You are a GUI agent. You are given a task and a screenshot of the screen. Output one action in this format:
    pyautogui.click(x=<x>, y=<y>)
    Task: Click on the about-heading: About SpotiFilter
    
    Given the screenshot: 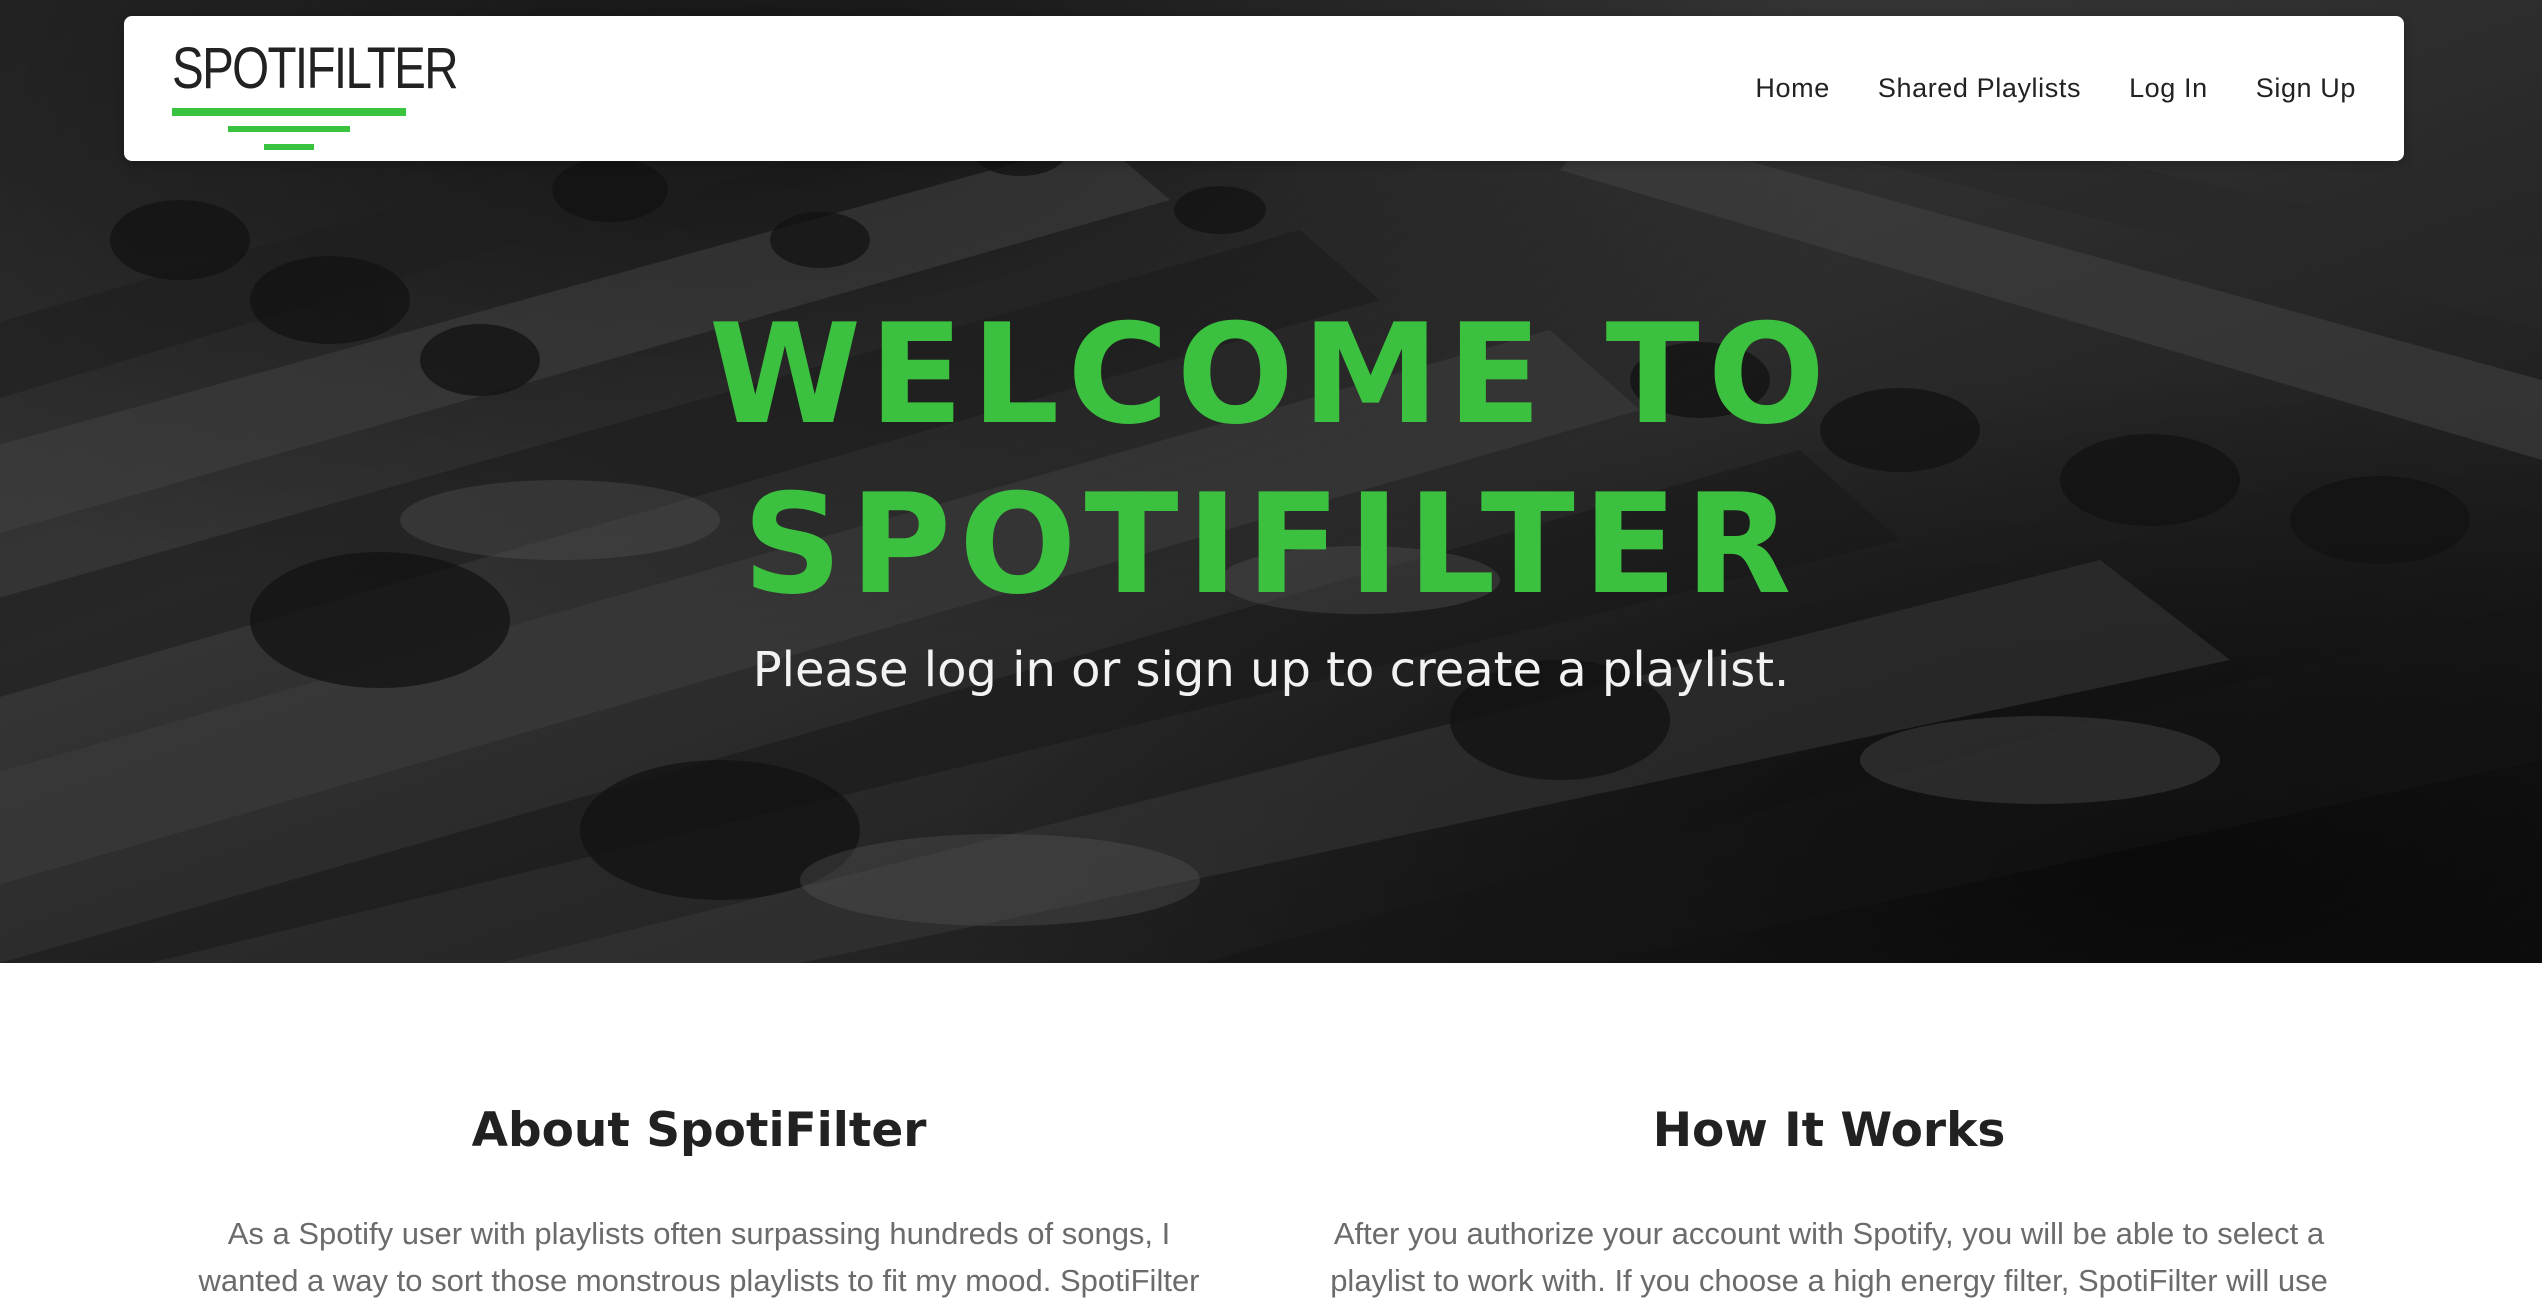 What is the action you would take?
    pyautogui.click(x=699, y=1130)
    